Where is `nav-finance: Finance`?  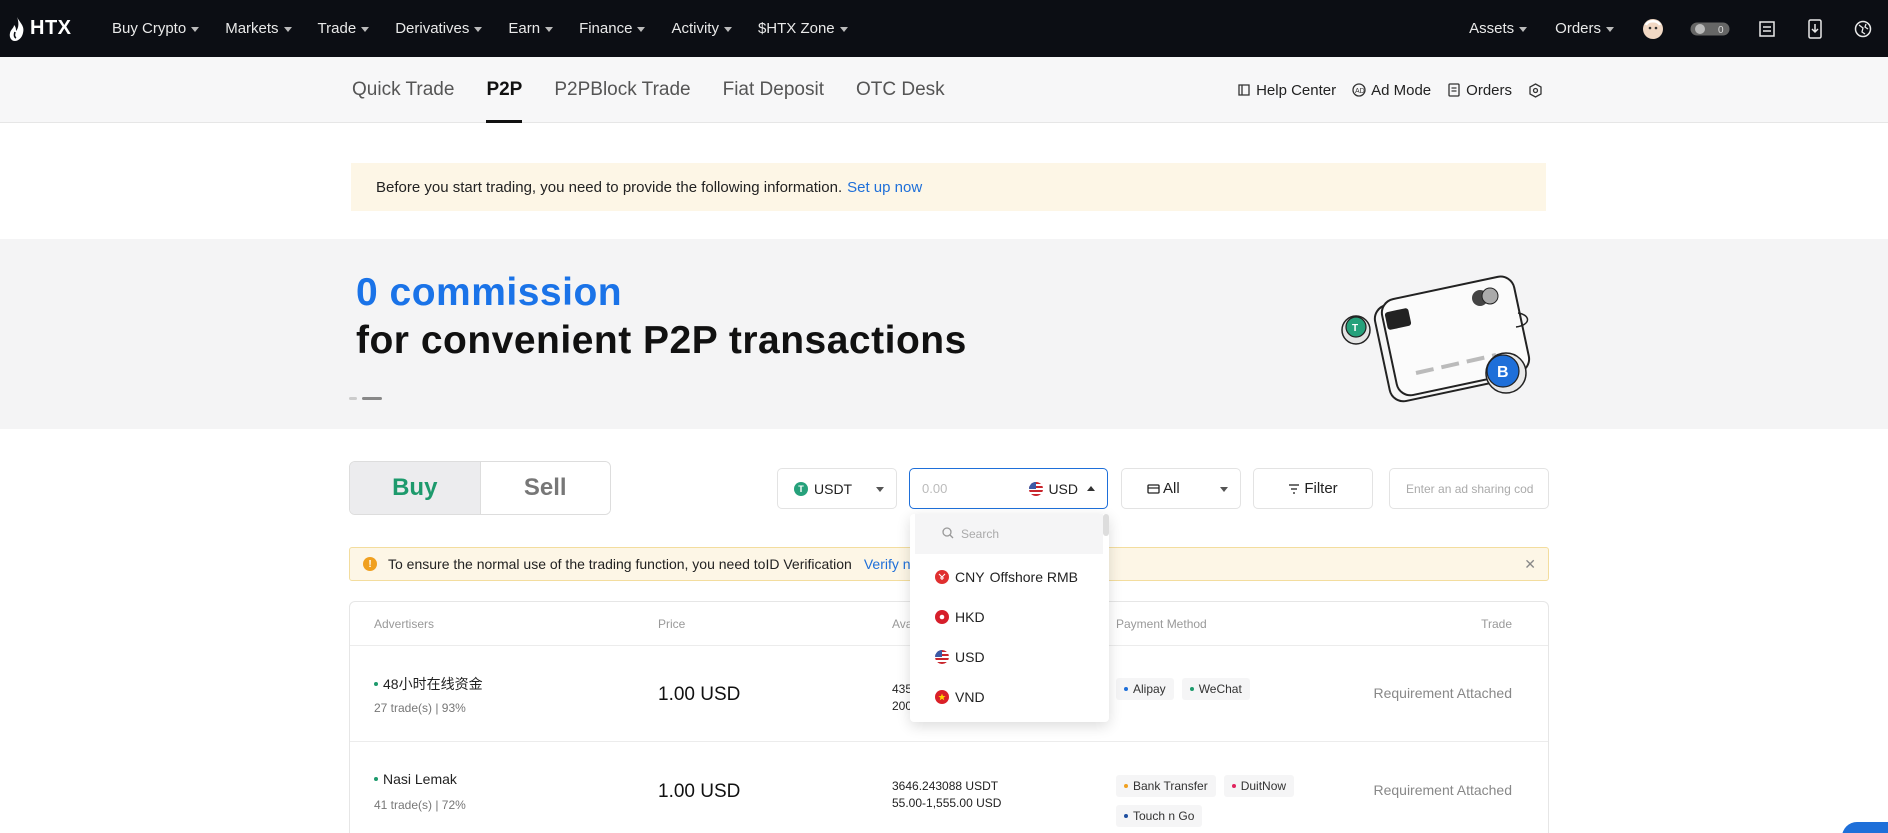
nav-finance: Finance is located at coordinates (612, 28).